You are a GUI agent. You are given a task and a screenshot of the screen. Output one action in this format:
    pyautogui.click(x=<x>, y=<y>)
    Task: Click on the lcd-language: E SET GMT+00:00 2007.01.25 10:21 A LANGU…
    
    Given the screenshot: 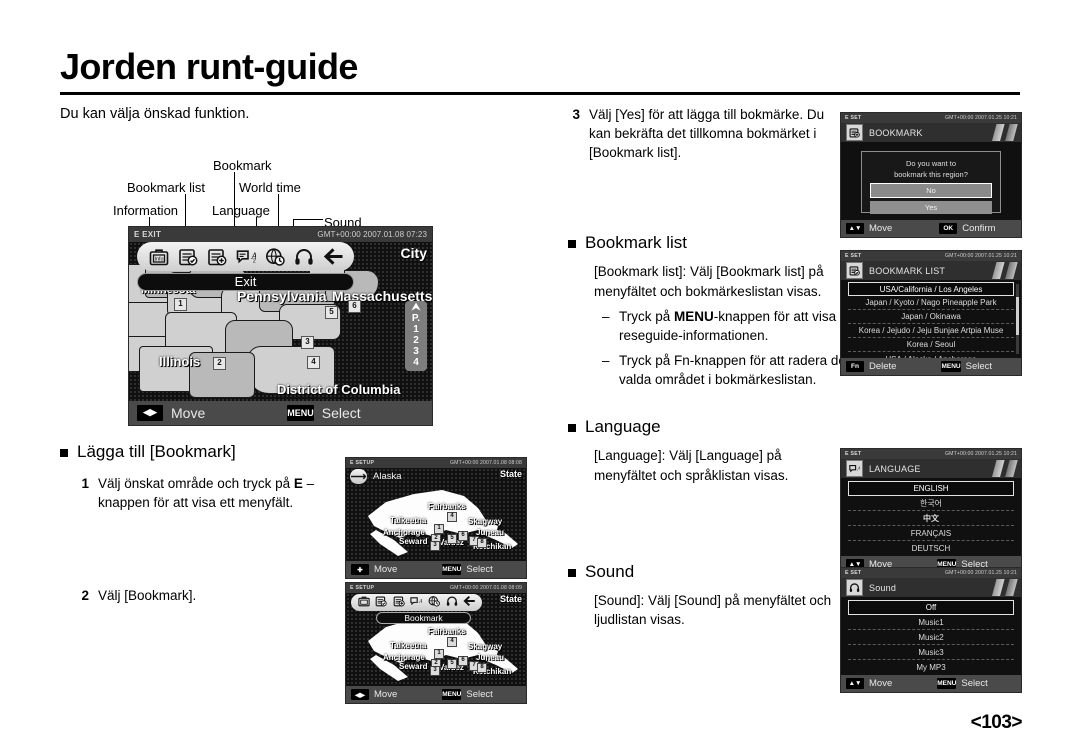 What is the action you would take?
    pyautogui.click(x=931, y=511)
    